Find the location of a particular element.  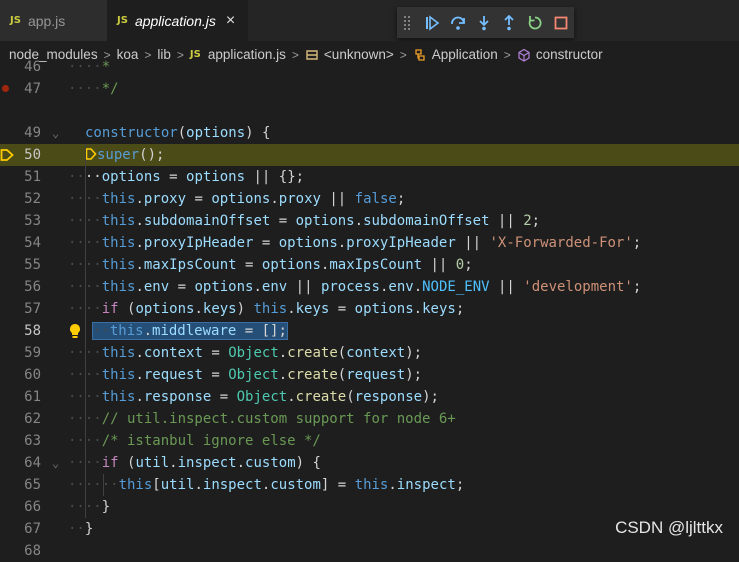

code-line: 64 ⌄ ····if (util.inspect.custom) { is located at coordinates (369, 463).